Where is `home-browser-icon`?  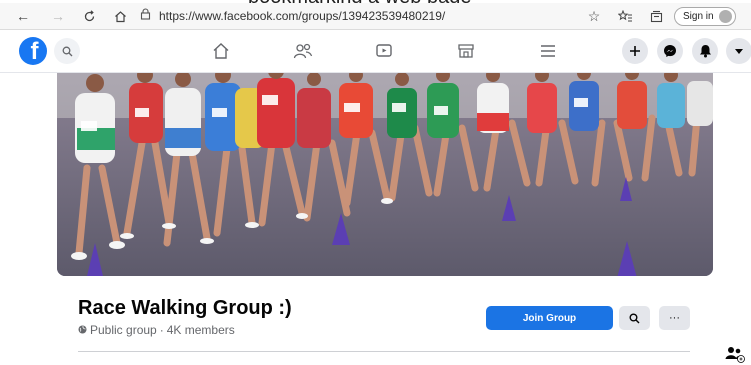
home-browser-icon is located at coordinates (120, 16).